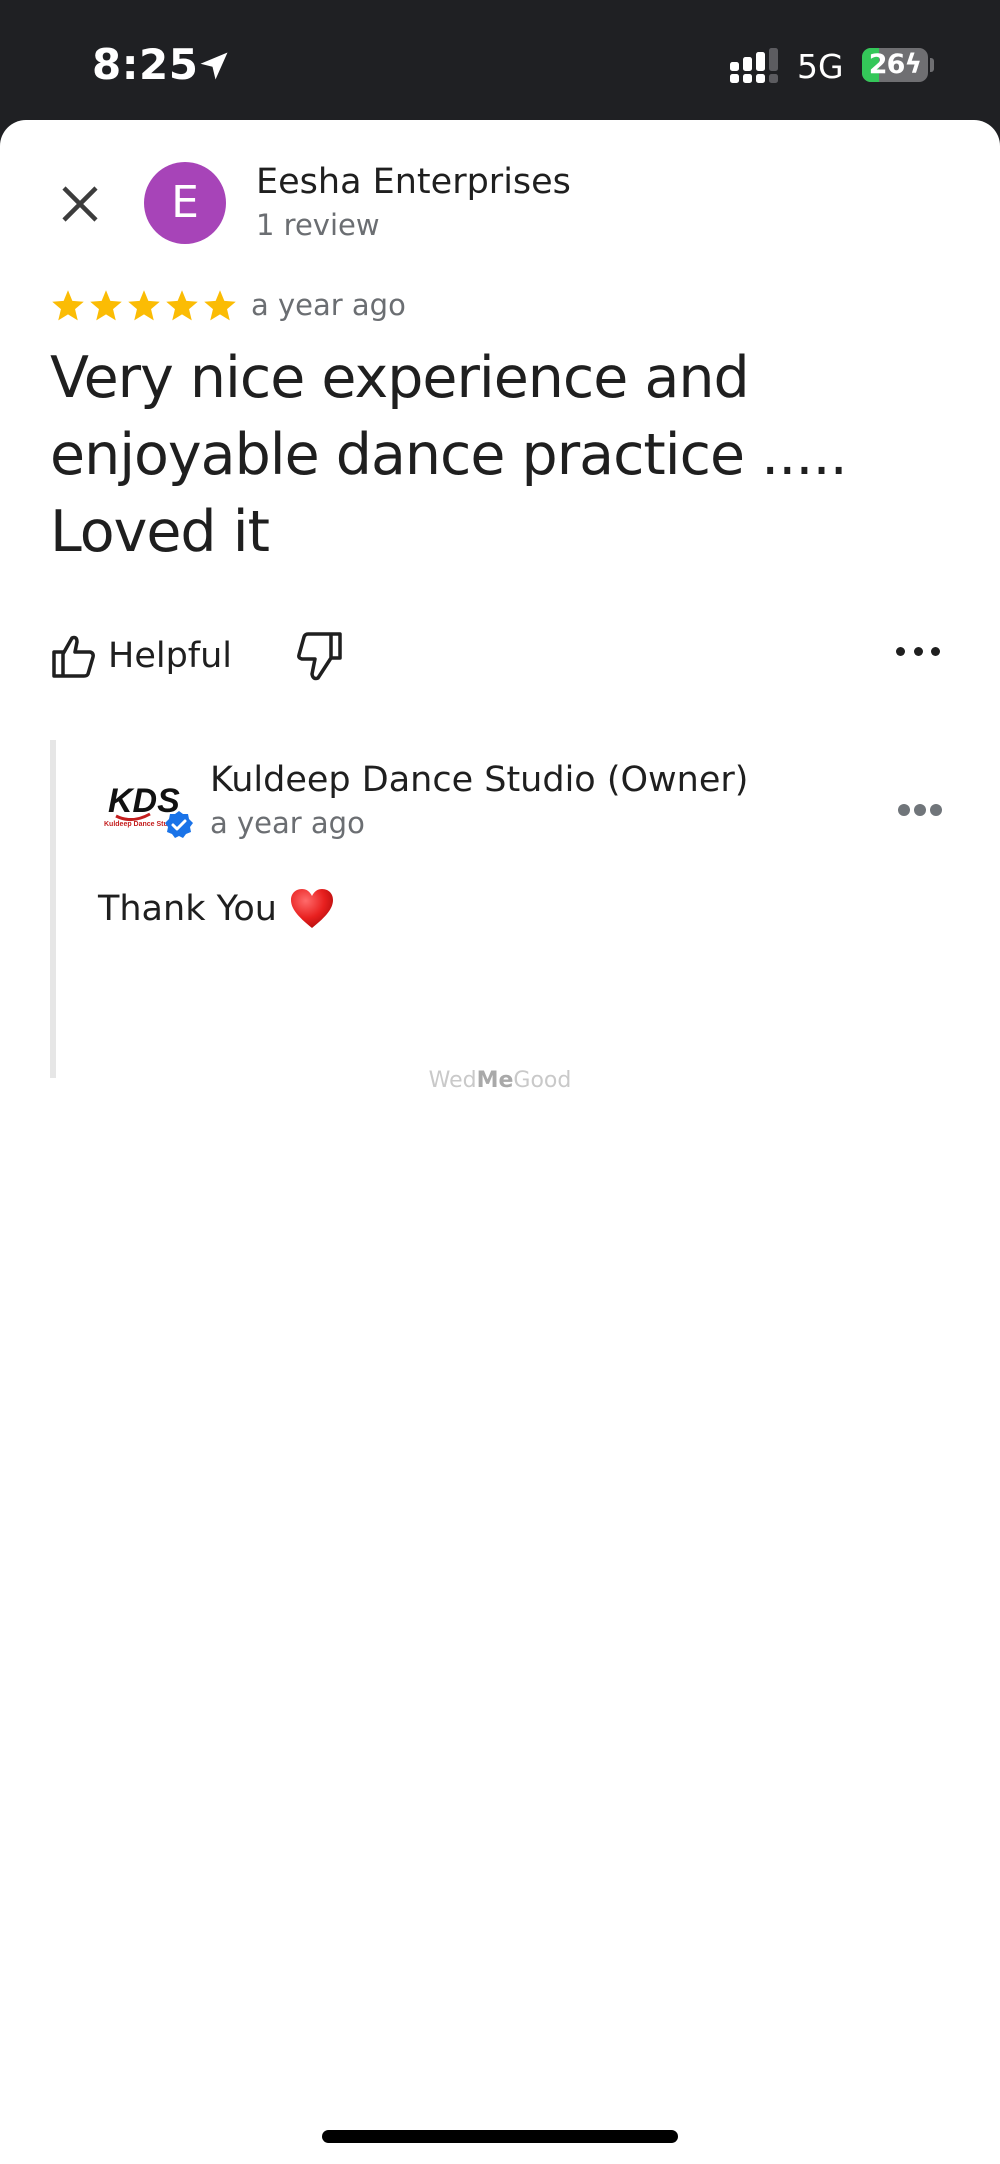  What do you see at coordinates (187, 909) in the screenshot?
I see `owner-reply-message: Thank You` at bounding box center [187, 909].